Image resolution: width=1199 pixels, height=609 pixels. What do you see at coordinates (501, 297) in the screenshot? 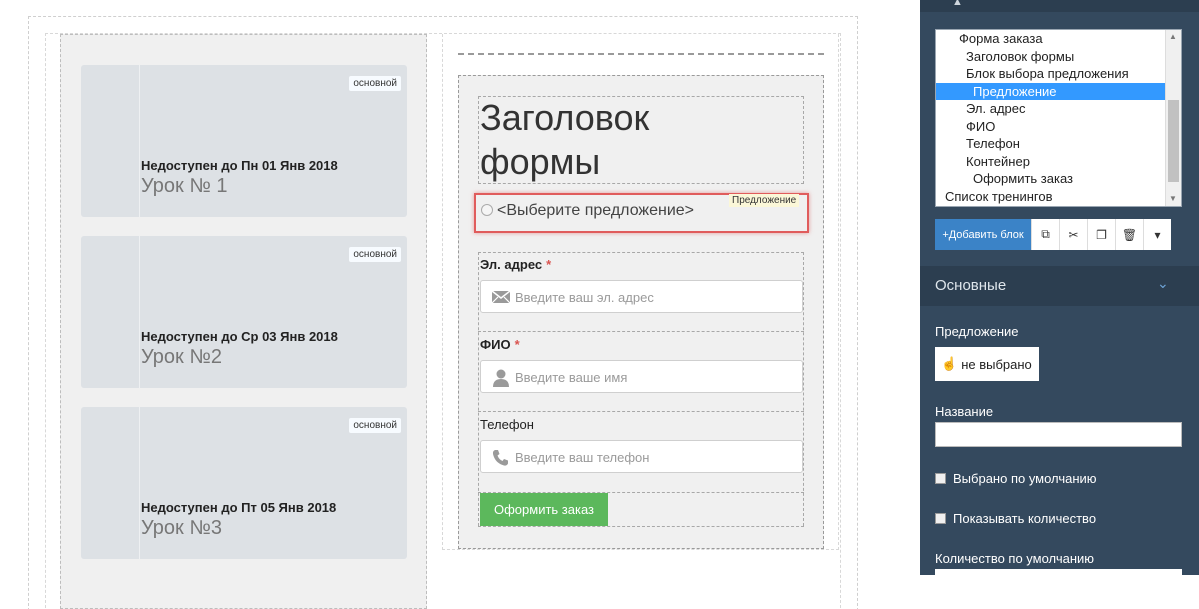
I see `envelope-icon` at bounding box center [501, 297].